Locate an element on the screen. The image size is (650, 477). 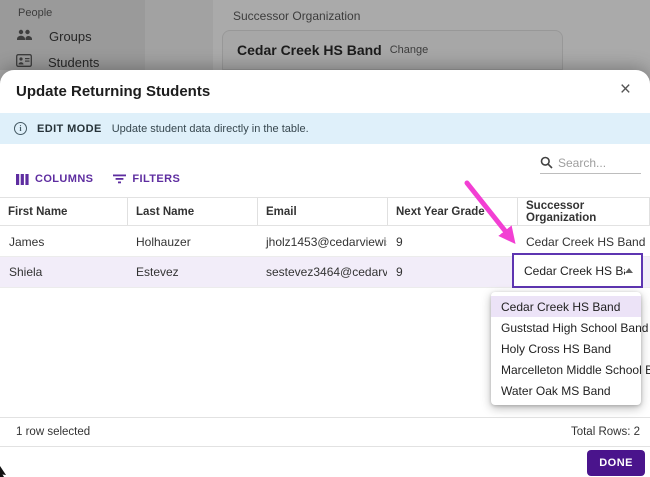
grid-toolbar: COLUMNS FILTERS is located at coordinates (98, 179).